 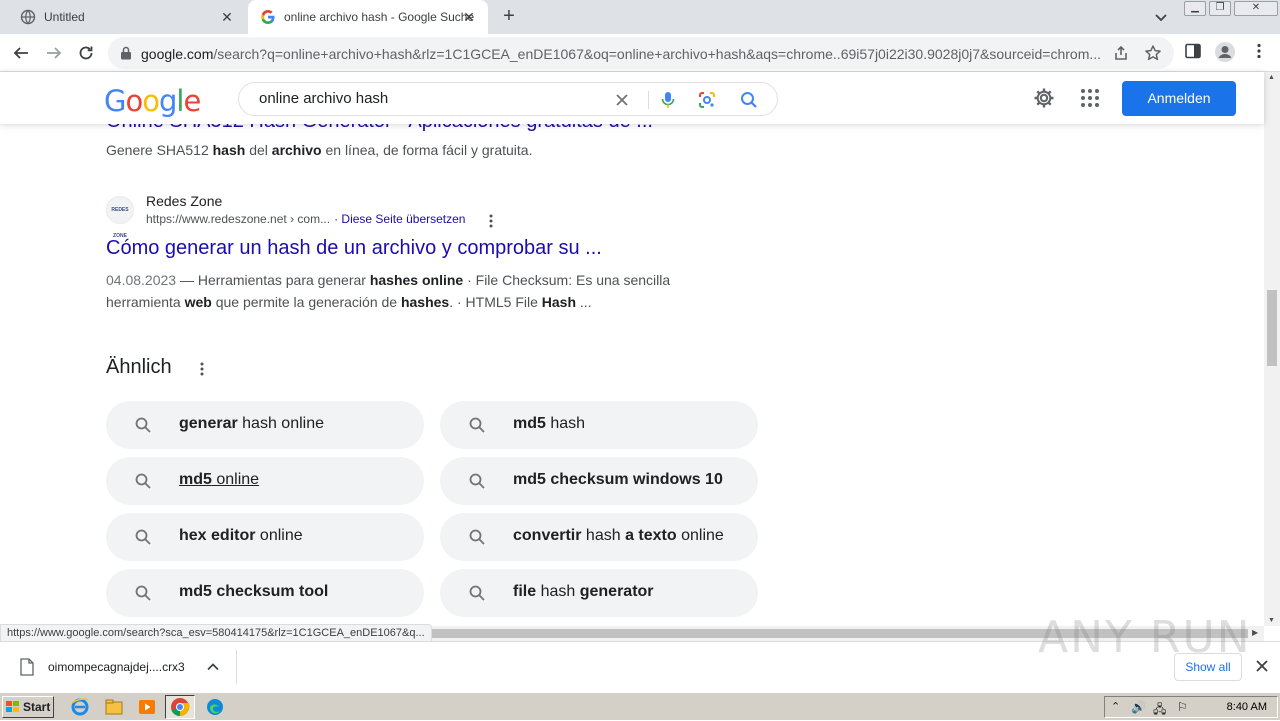 I want to click on chip-bold-text: file, so click(x=525, y=591).